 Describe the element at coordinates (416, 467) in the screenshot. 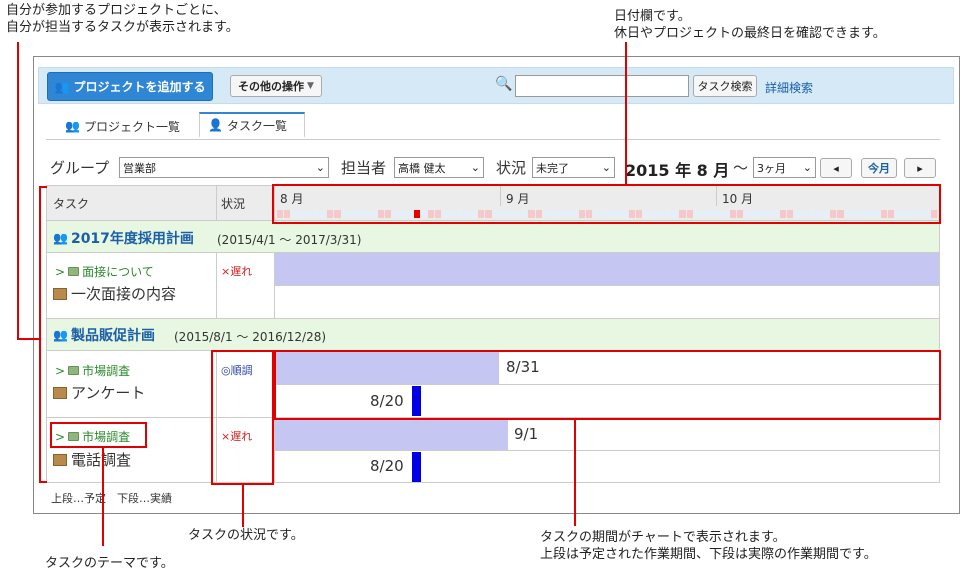

I see `actual-bar` at that location.